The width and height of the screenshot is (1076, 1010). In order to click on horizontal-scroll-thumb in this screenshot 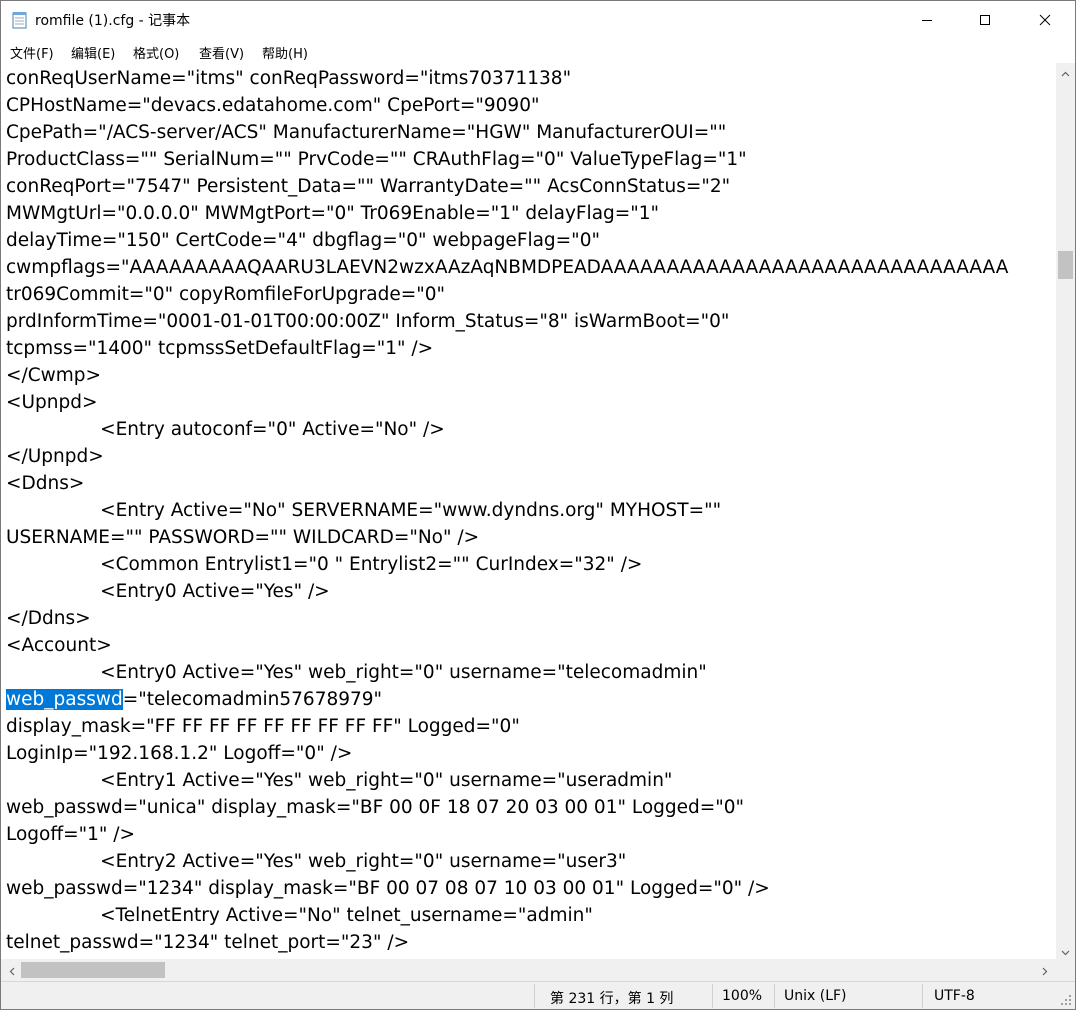, I will do `click(93, 970)`.